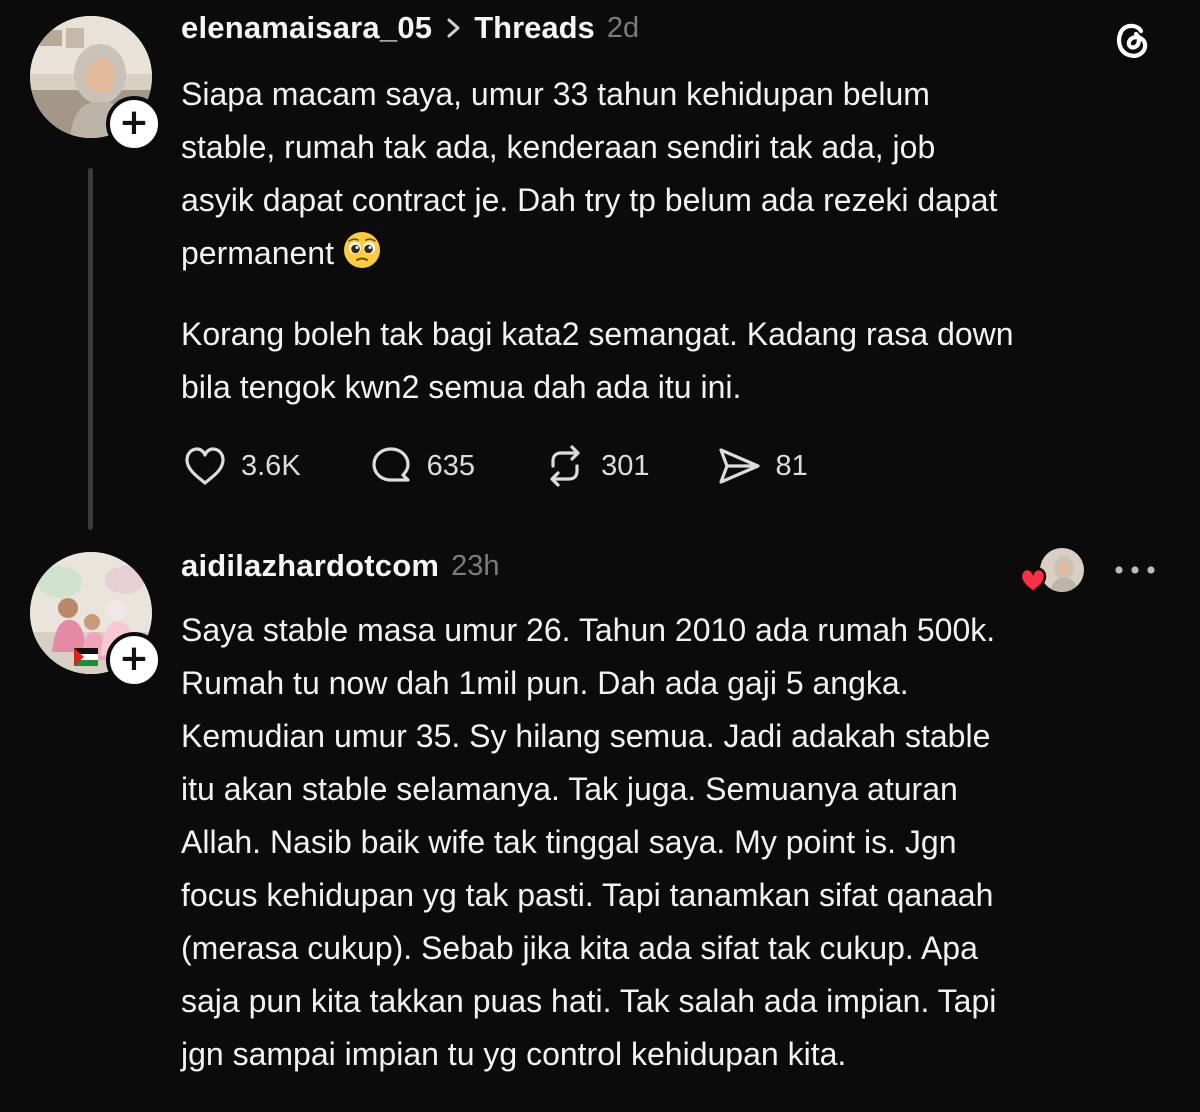 The height and width of the screenshot is (1112, 1200). What do you see at coordinates (740, 466) in the screenshot?
I see `share-icon` at bounding box center [740, 466].